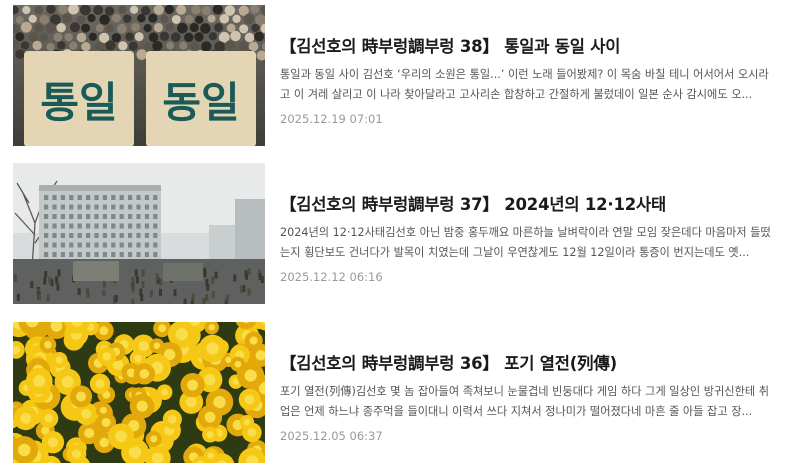  I want to click on military-building-photo-icon, so click(139, 233).